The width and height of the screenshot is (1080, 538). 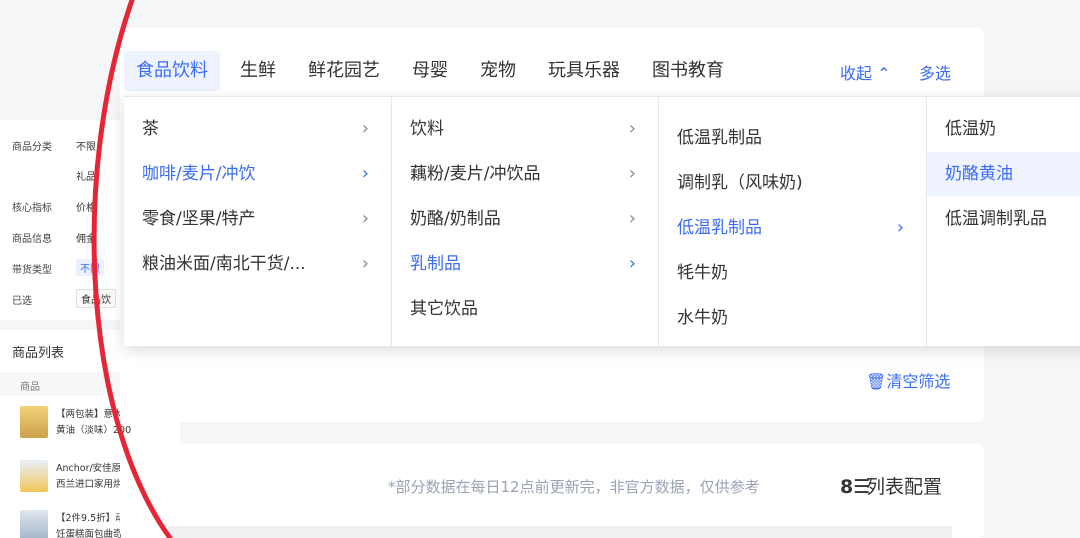 What do you see at coordinates (132, 269) in the screenshot?
I see `red-annotation-arc` at bounding box center [132, 269].